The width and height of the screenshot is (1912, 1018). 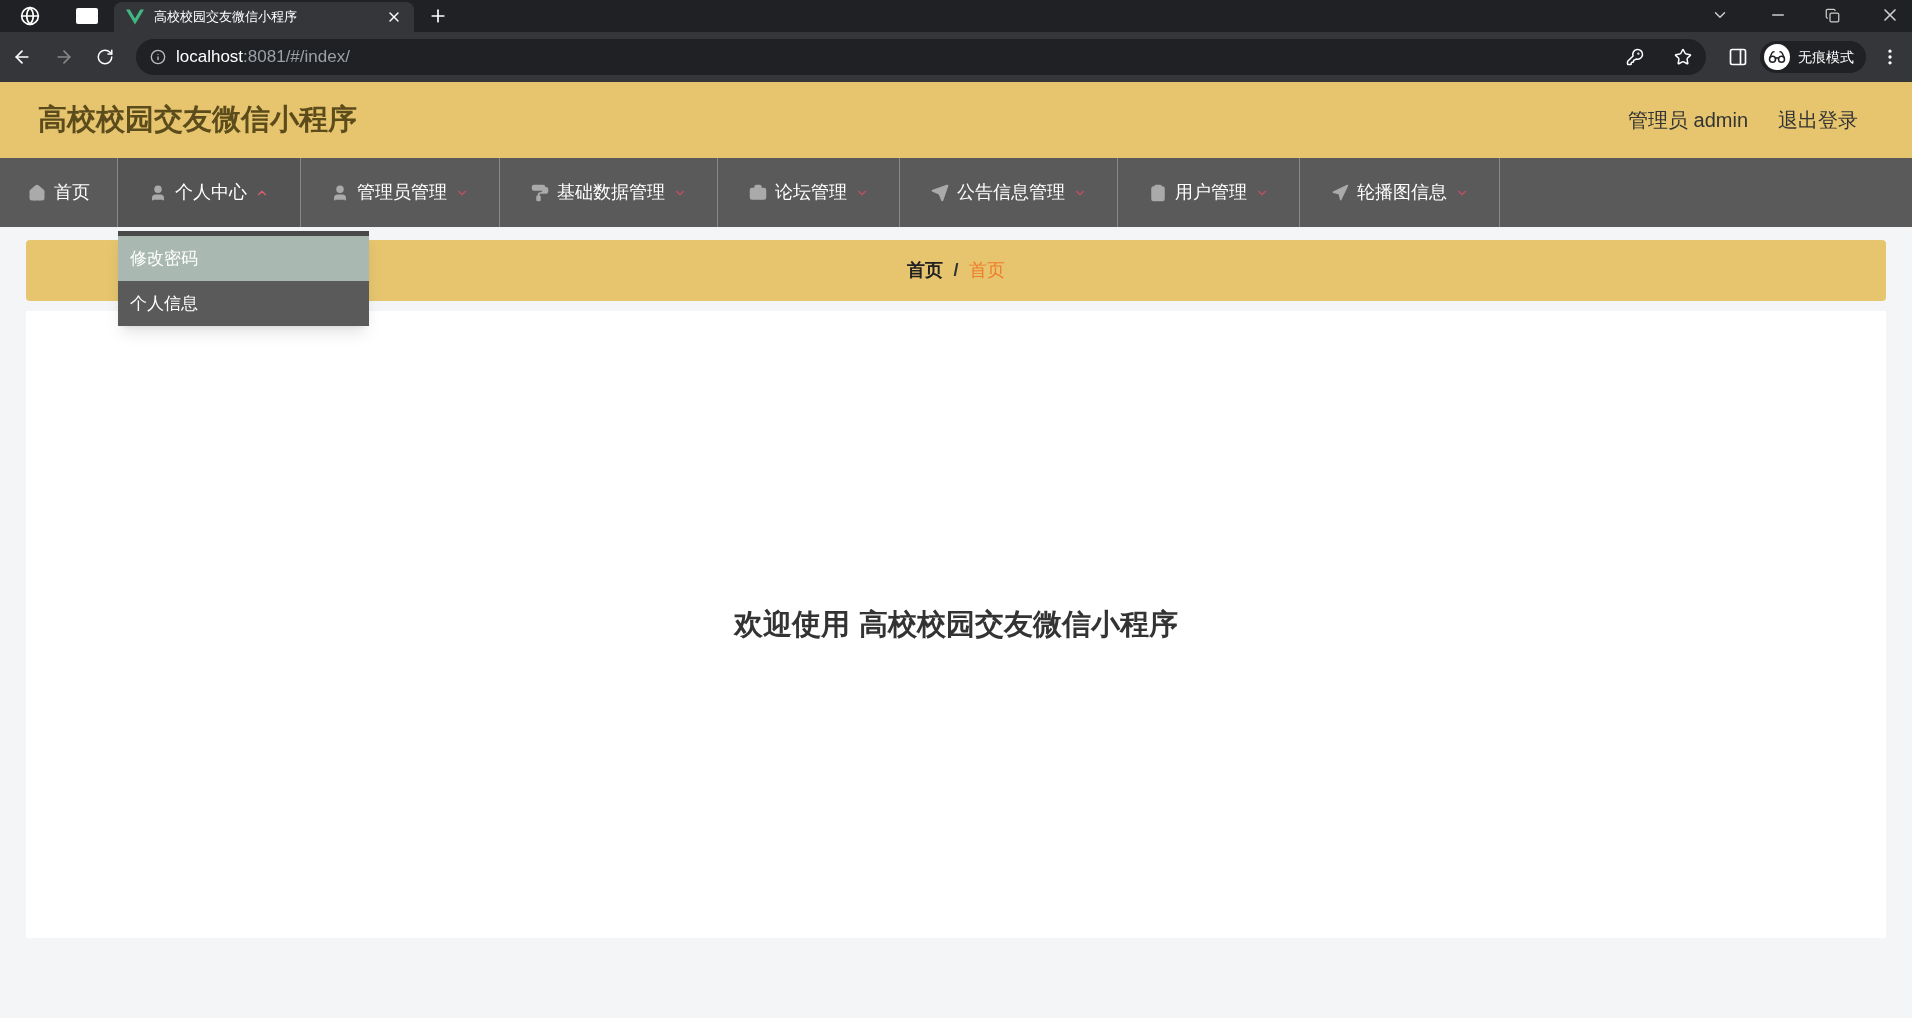 I want to click on side-panel-icon, so click(x=1738, y=57).